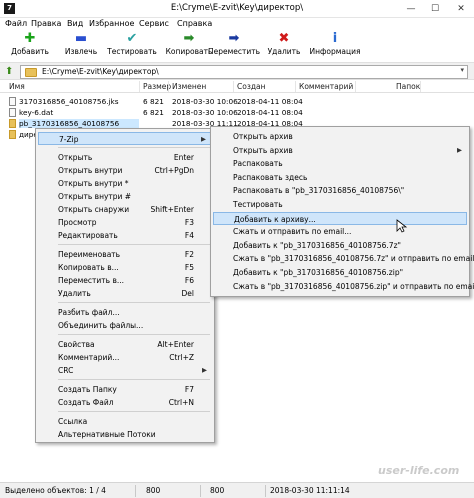  I want to click on menu-item-label: Альтернативные Потоки, so click(107, 434).